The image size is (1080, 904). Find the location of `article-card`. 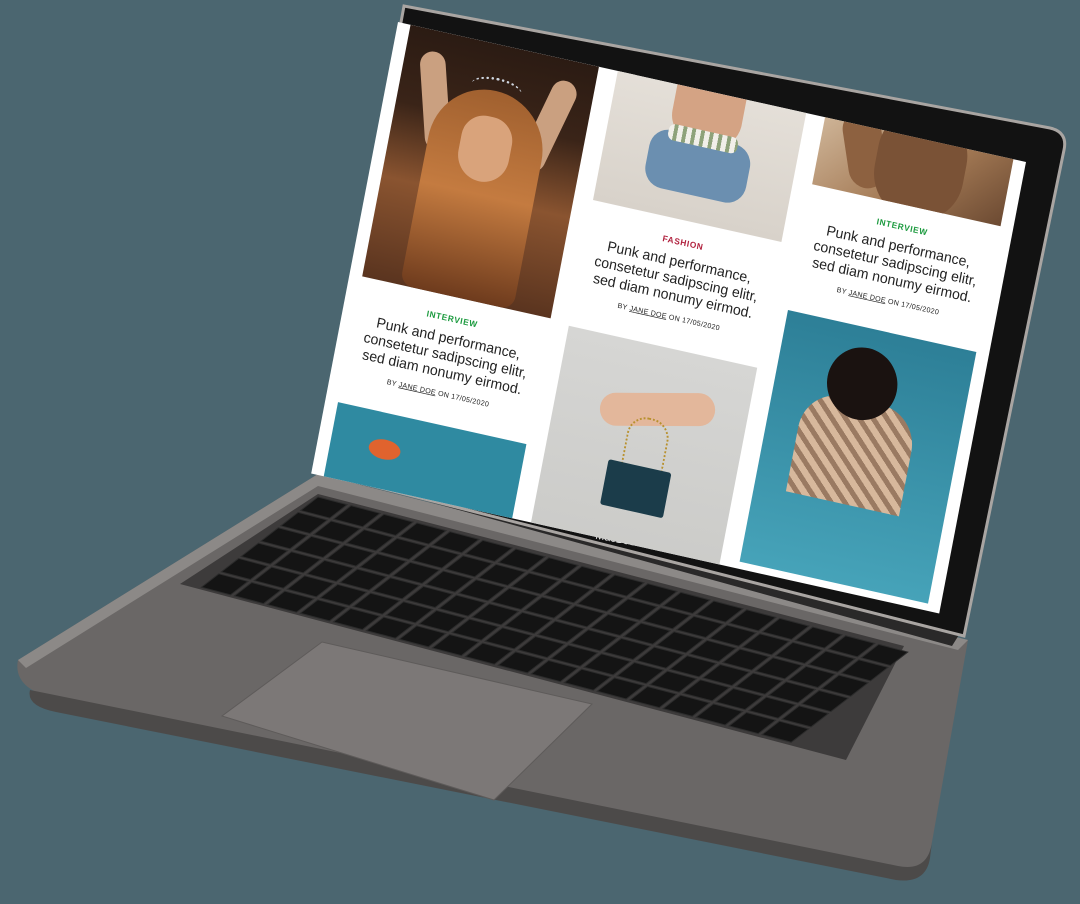

article-card is located at coordinates (858, 457).